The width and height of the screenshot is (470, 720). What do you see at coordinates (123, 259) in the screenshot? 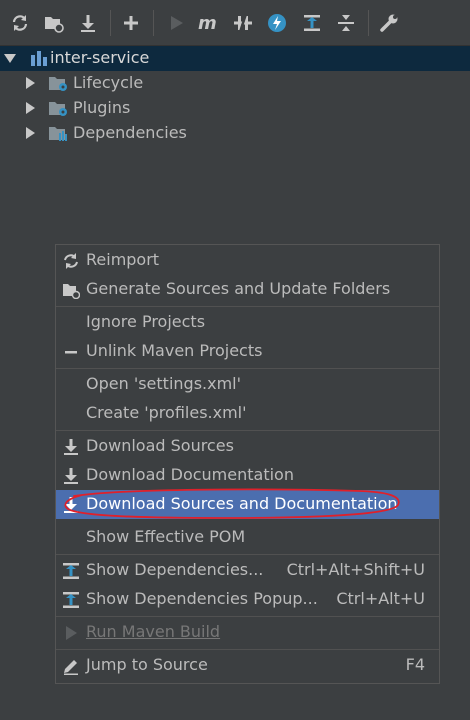
I see `menu-item-label: Reimport` at bounding box center [123, 259].